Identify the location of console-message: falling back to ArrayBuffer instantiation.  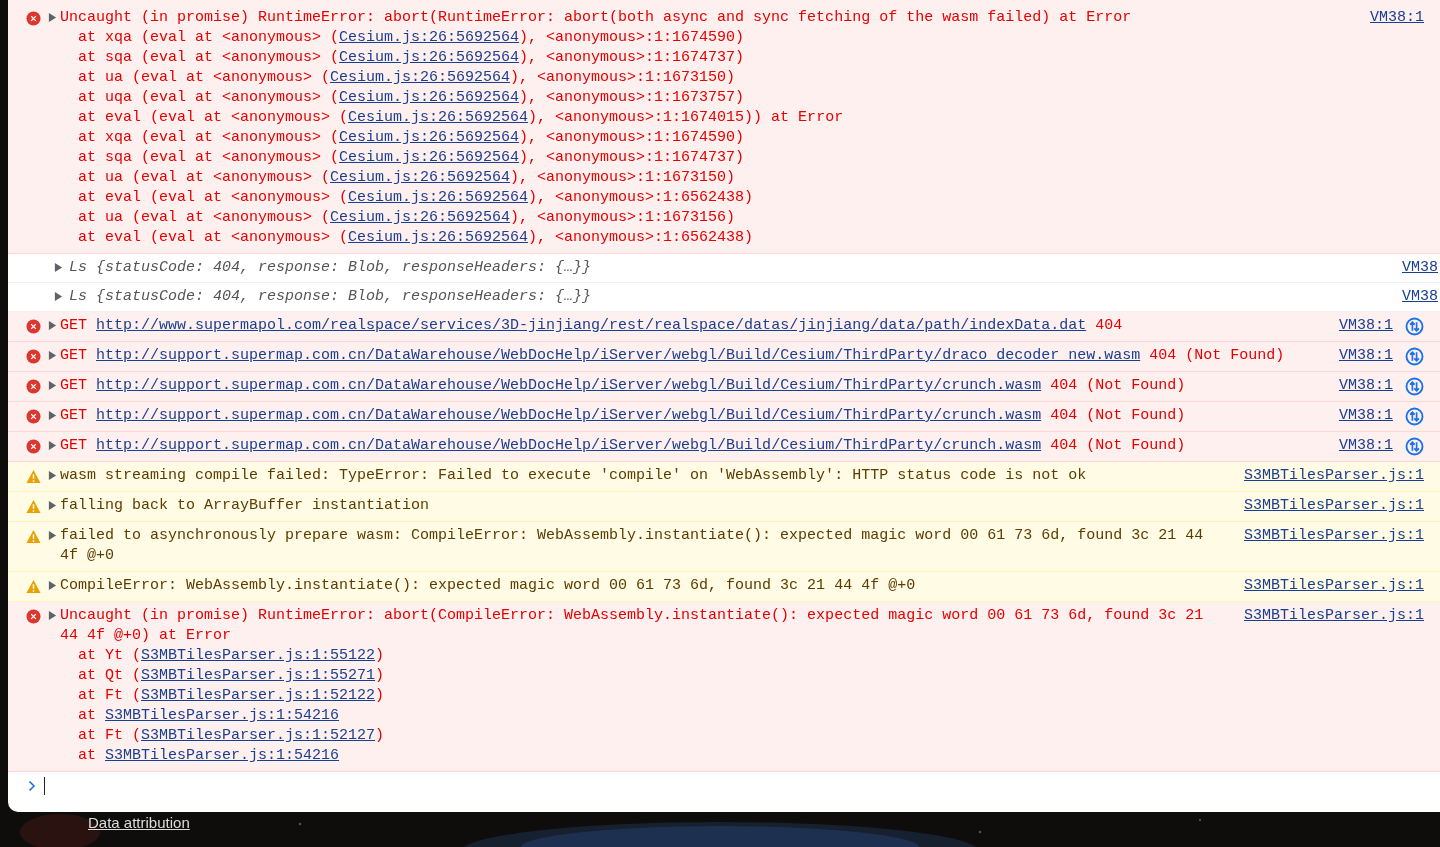
(245, 506).